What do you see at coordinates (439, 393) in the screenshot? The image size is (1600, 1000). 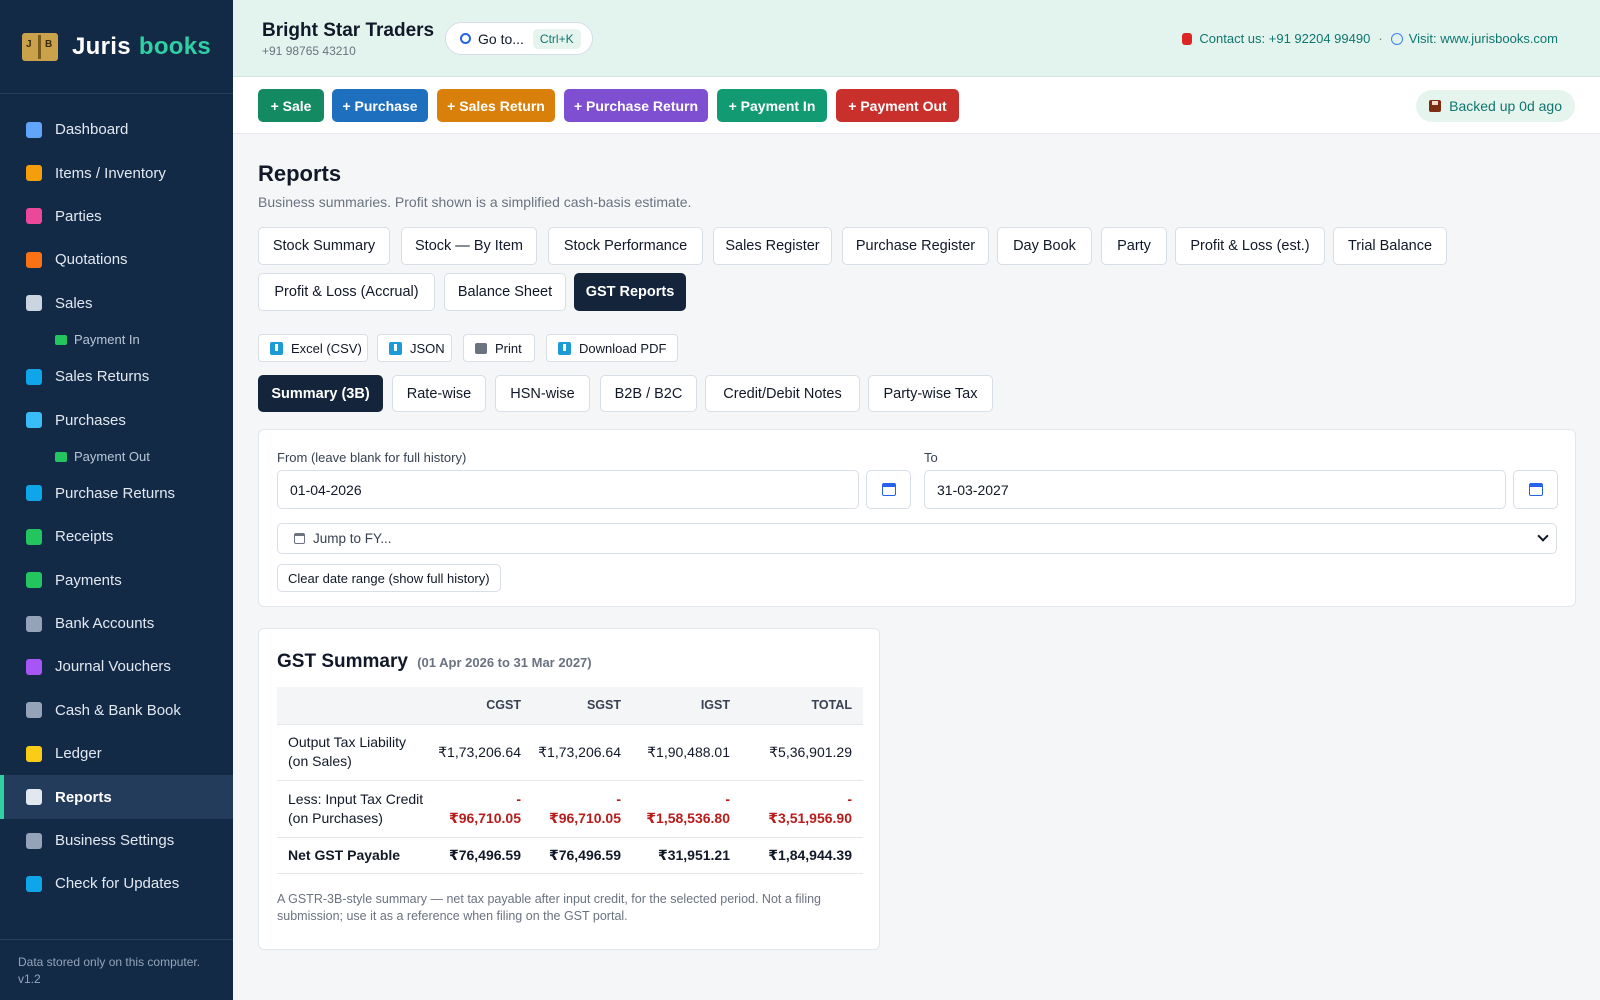 I see `subtab-rate-wise: Rate-wise` at bounding box center [439, 393].